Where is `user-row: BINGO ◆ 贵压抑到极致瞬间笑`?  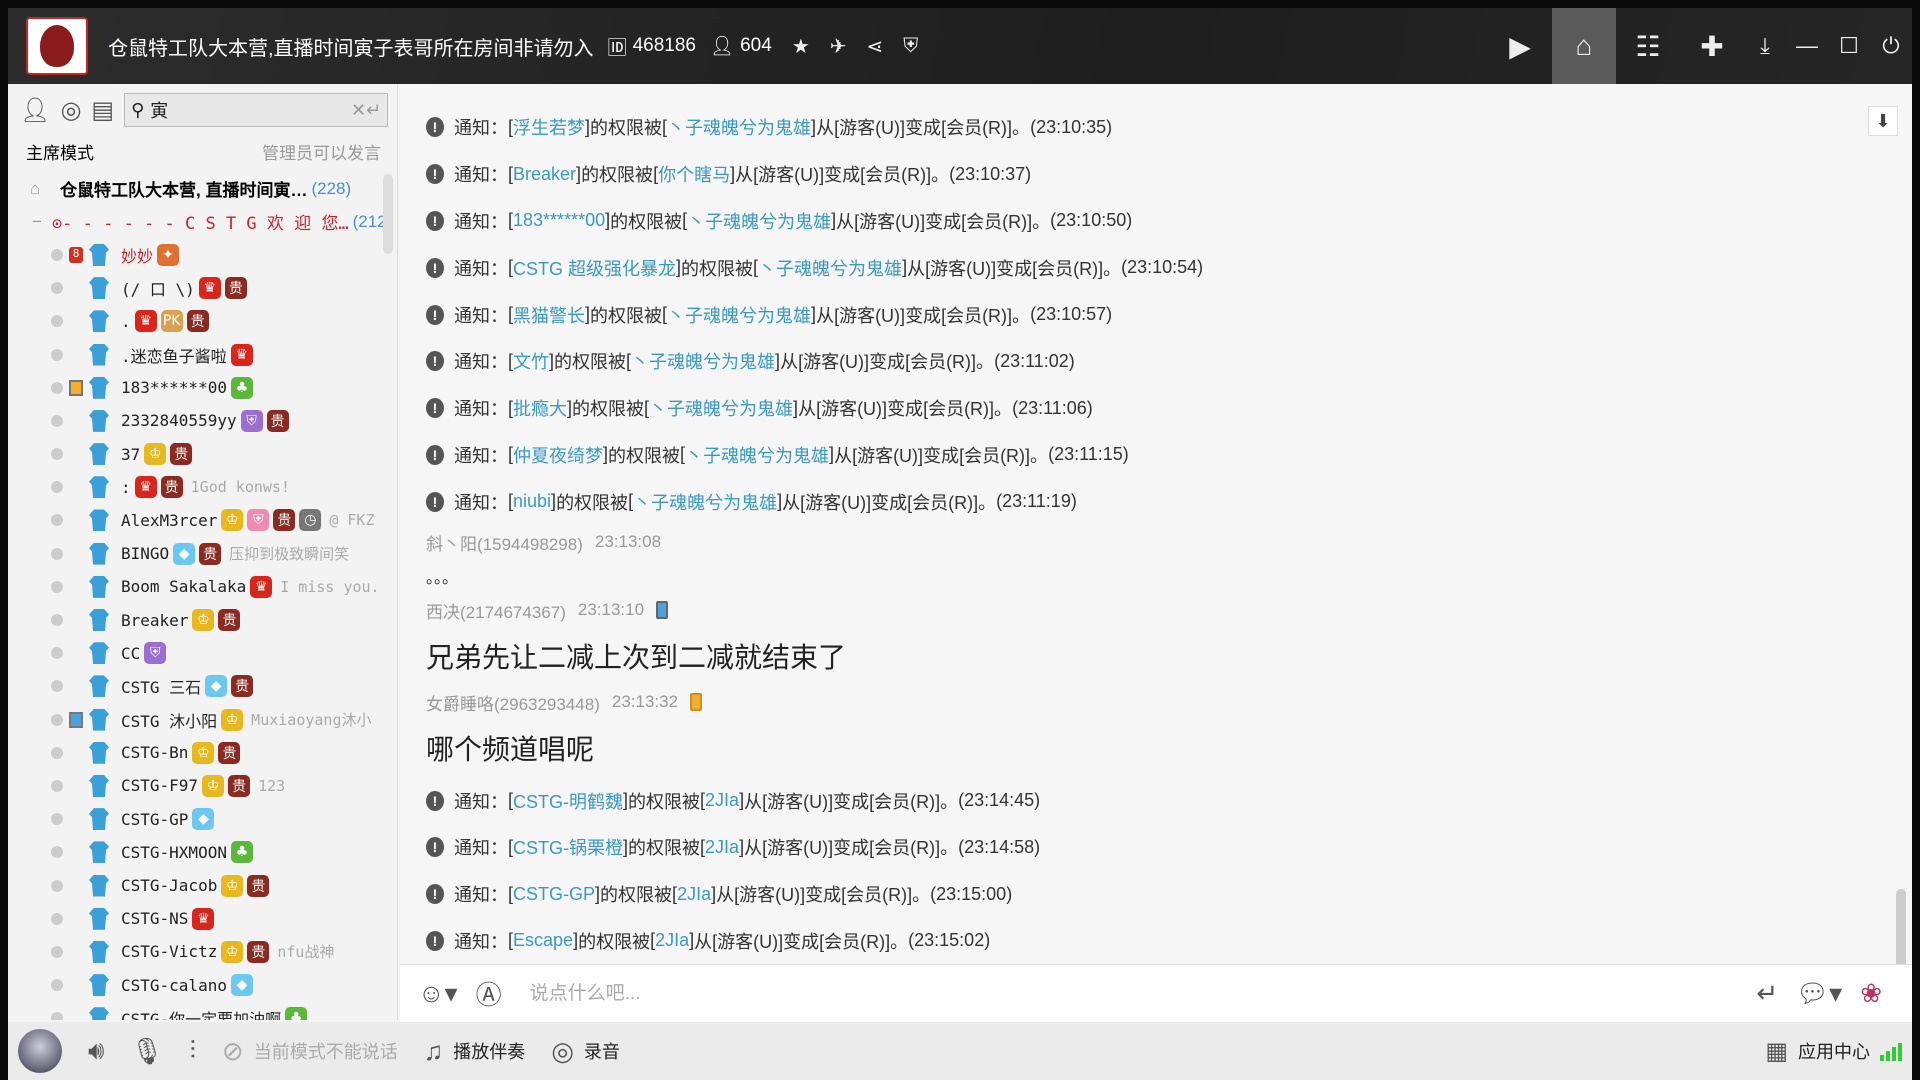
user-row: BINGO ◆ 贵压抑到极致瞬间笑 is located at coordinates (198, 553).